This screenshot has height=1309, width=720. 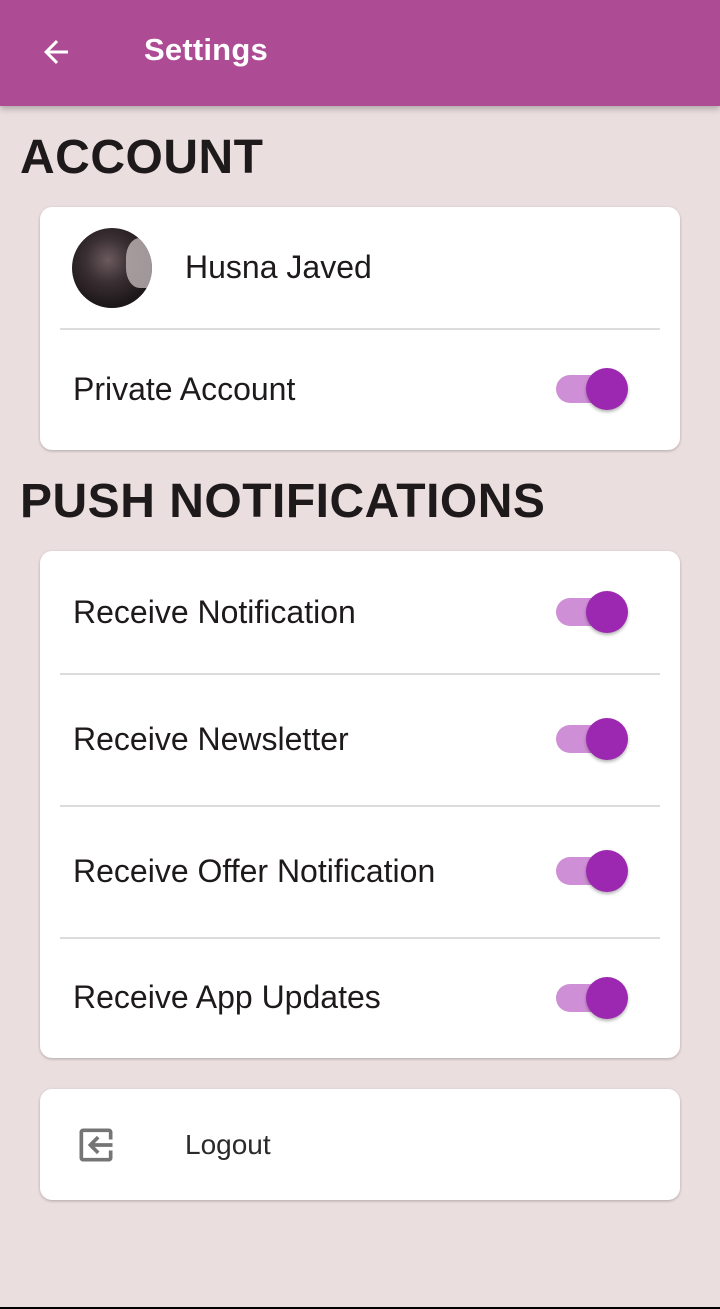 What do you see at coordinates (214, 611) in the screenshot?
I see `receive-notification-label: Receive Notification` at bounding box center [214, 611].